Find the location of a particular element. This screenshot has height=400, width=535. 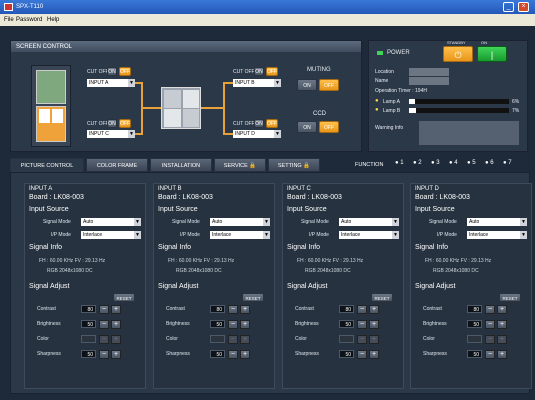

layout-preset-quad-icon is located at coordinates (51, 124).